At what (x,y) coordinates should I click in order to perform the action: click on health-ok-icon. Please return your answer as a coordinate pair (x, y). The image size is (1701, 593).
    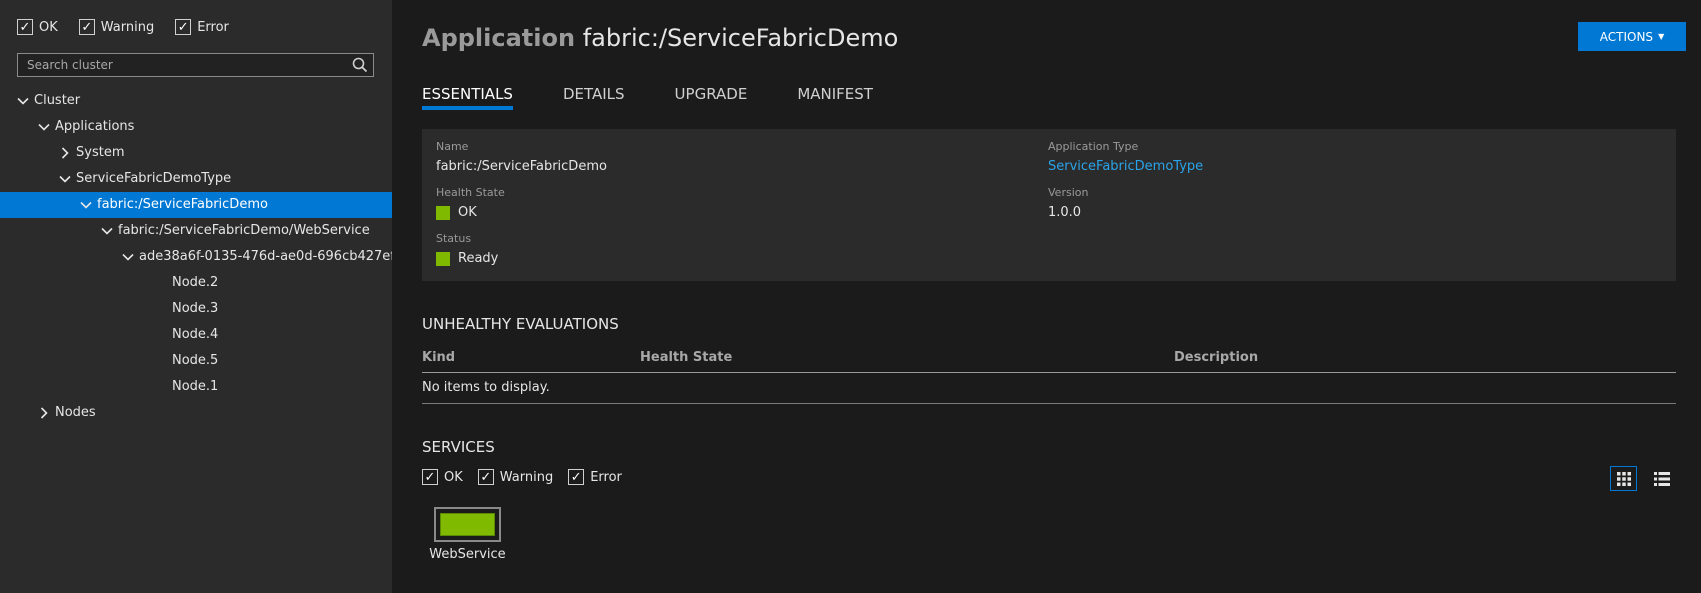
    Looking at the image, I should click on (443, 213).